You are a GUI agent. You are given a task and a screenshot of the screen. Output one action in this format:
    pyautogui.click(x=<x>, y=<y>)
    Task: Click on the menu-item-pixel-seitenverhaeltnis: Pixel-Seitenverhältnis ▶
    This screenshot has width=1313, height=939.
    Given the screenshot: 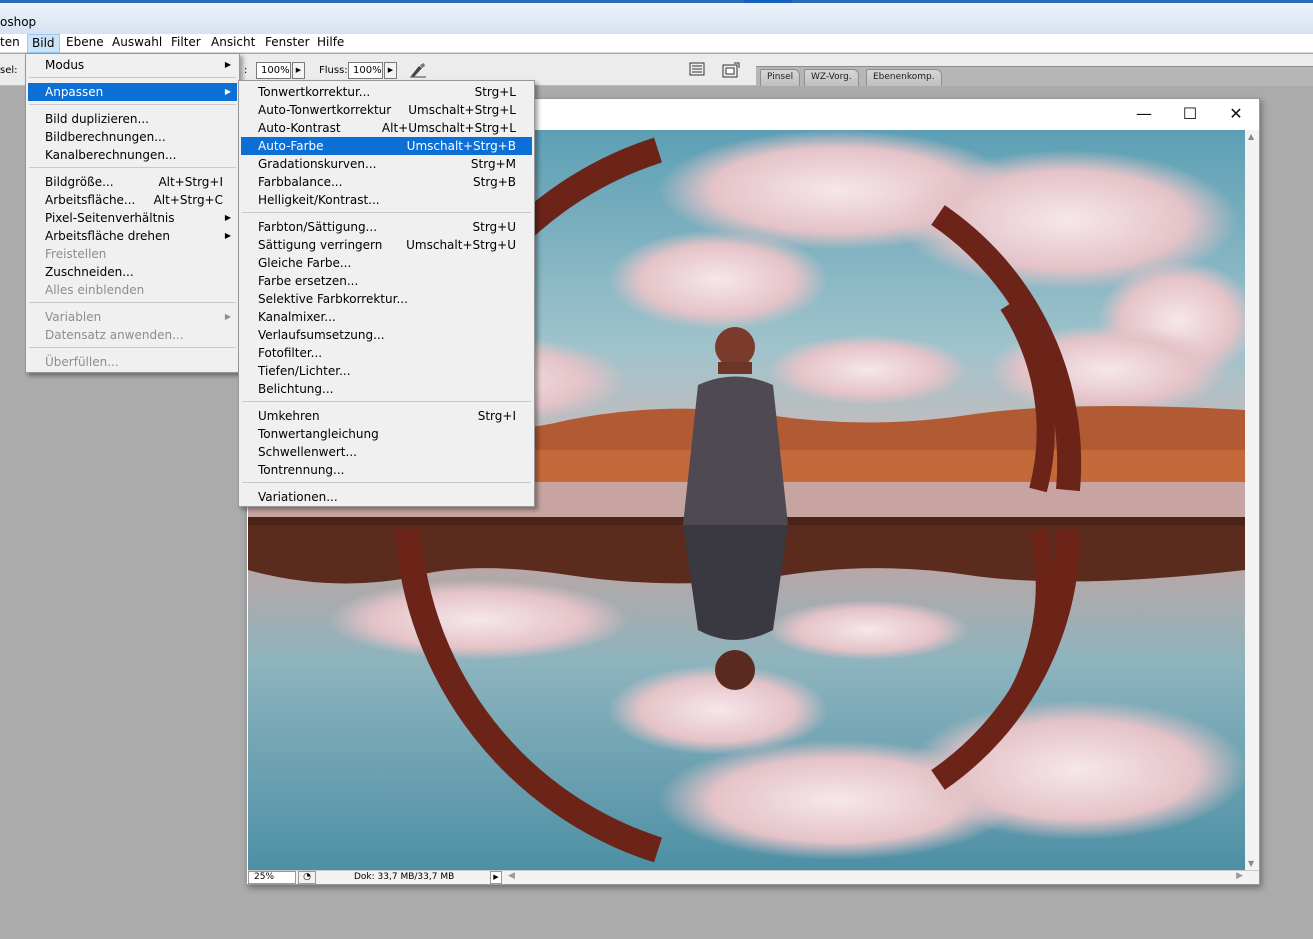 What is the action you would take?
    pyautogui.click(x=132, y=218)
    